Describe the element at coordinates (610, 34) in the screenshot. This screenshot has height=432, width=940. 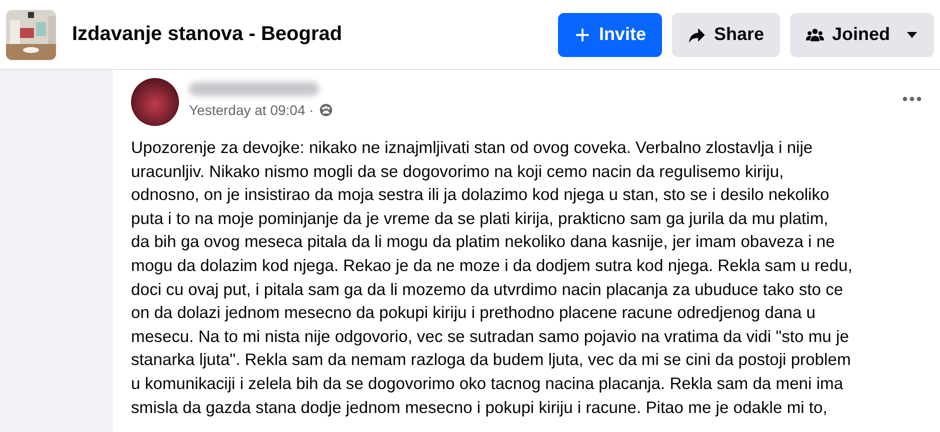
I see `invite-button: Invite` at that location.